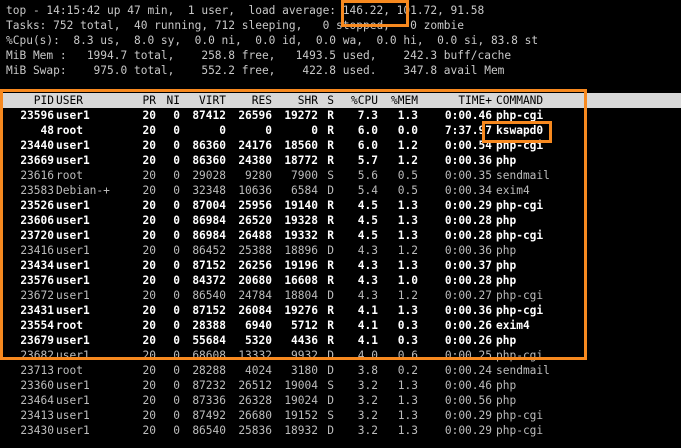 Image resolution: width=681 pixels, height=448 pixels. I want to click on col-pid: 23682, so click(37, 355).